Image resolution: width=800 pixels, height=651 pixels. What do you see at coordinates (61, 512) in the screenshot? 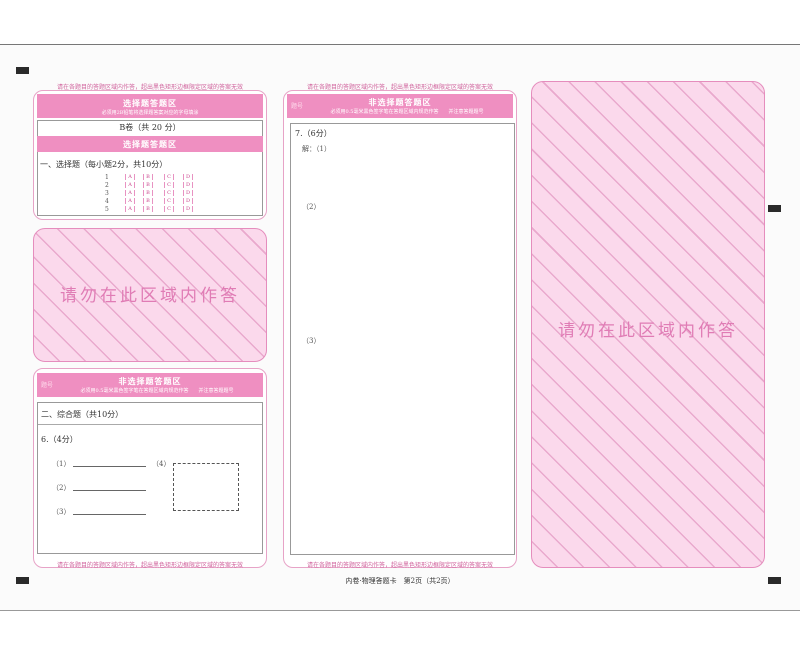
I see `q6-item-3-label: （3）` at bounding box center [61, 512].